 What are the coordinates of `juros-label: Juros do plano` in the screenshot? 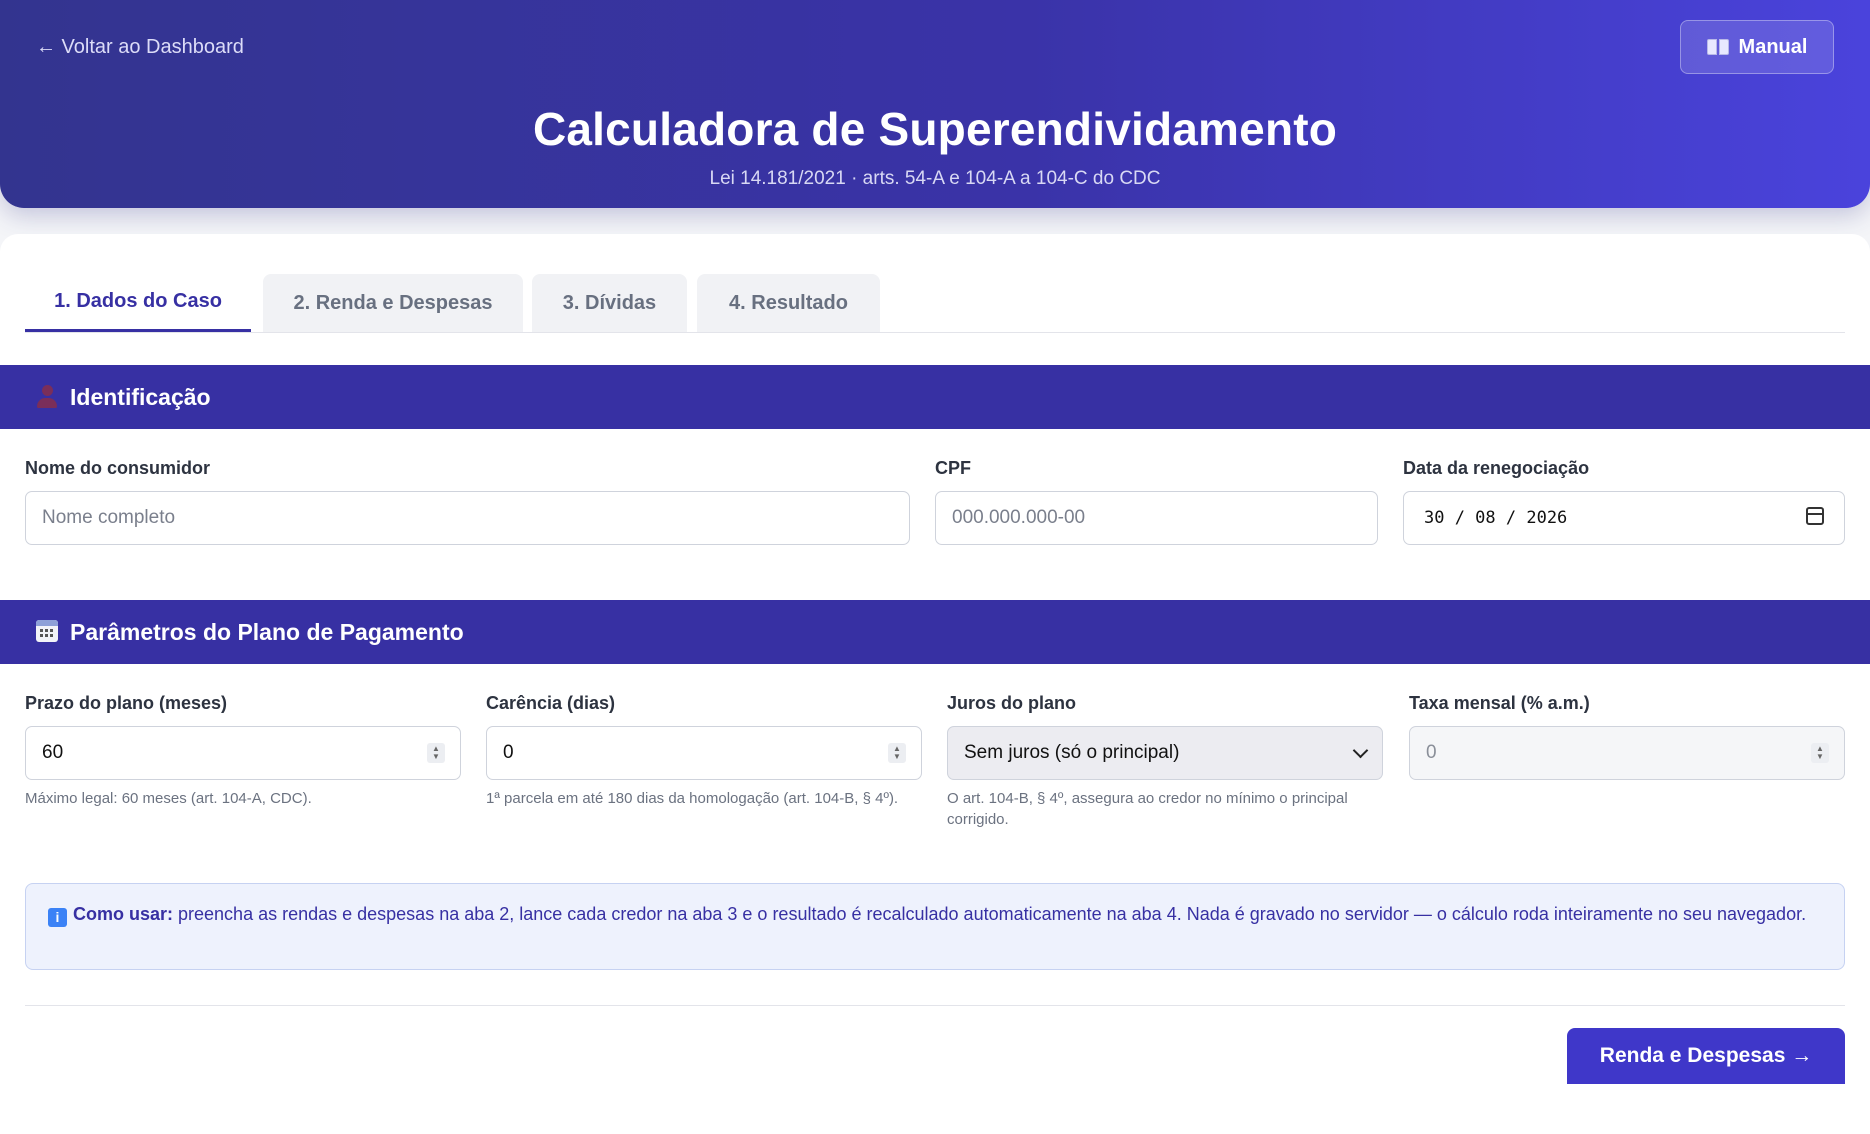 It's located at (1012, 703).